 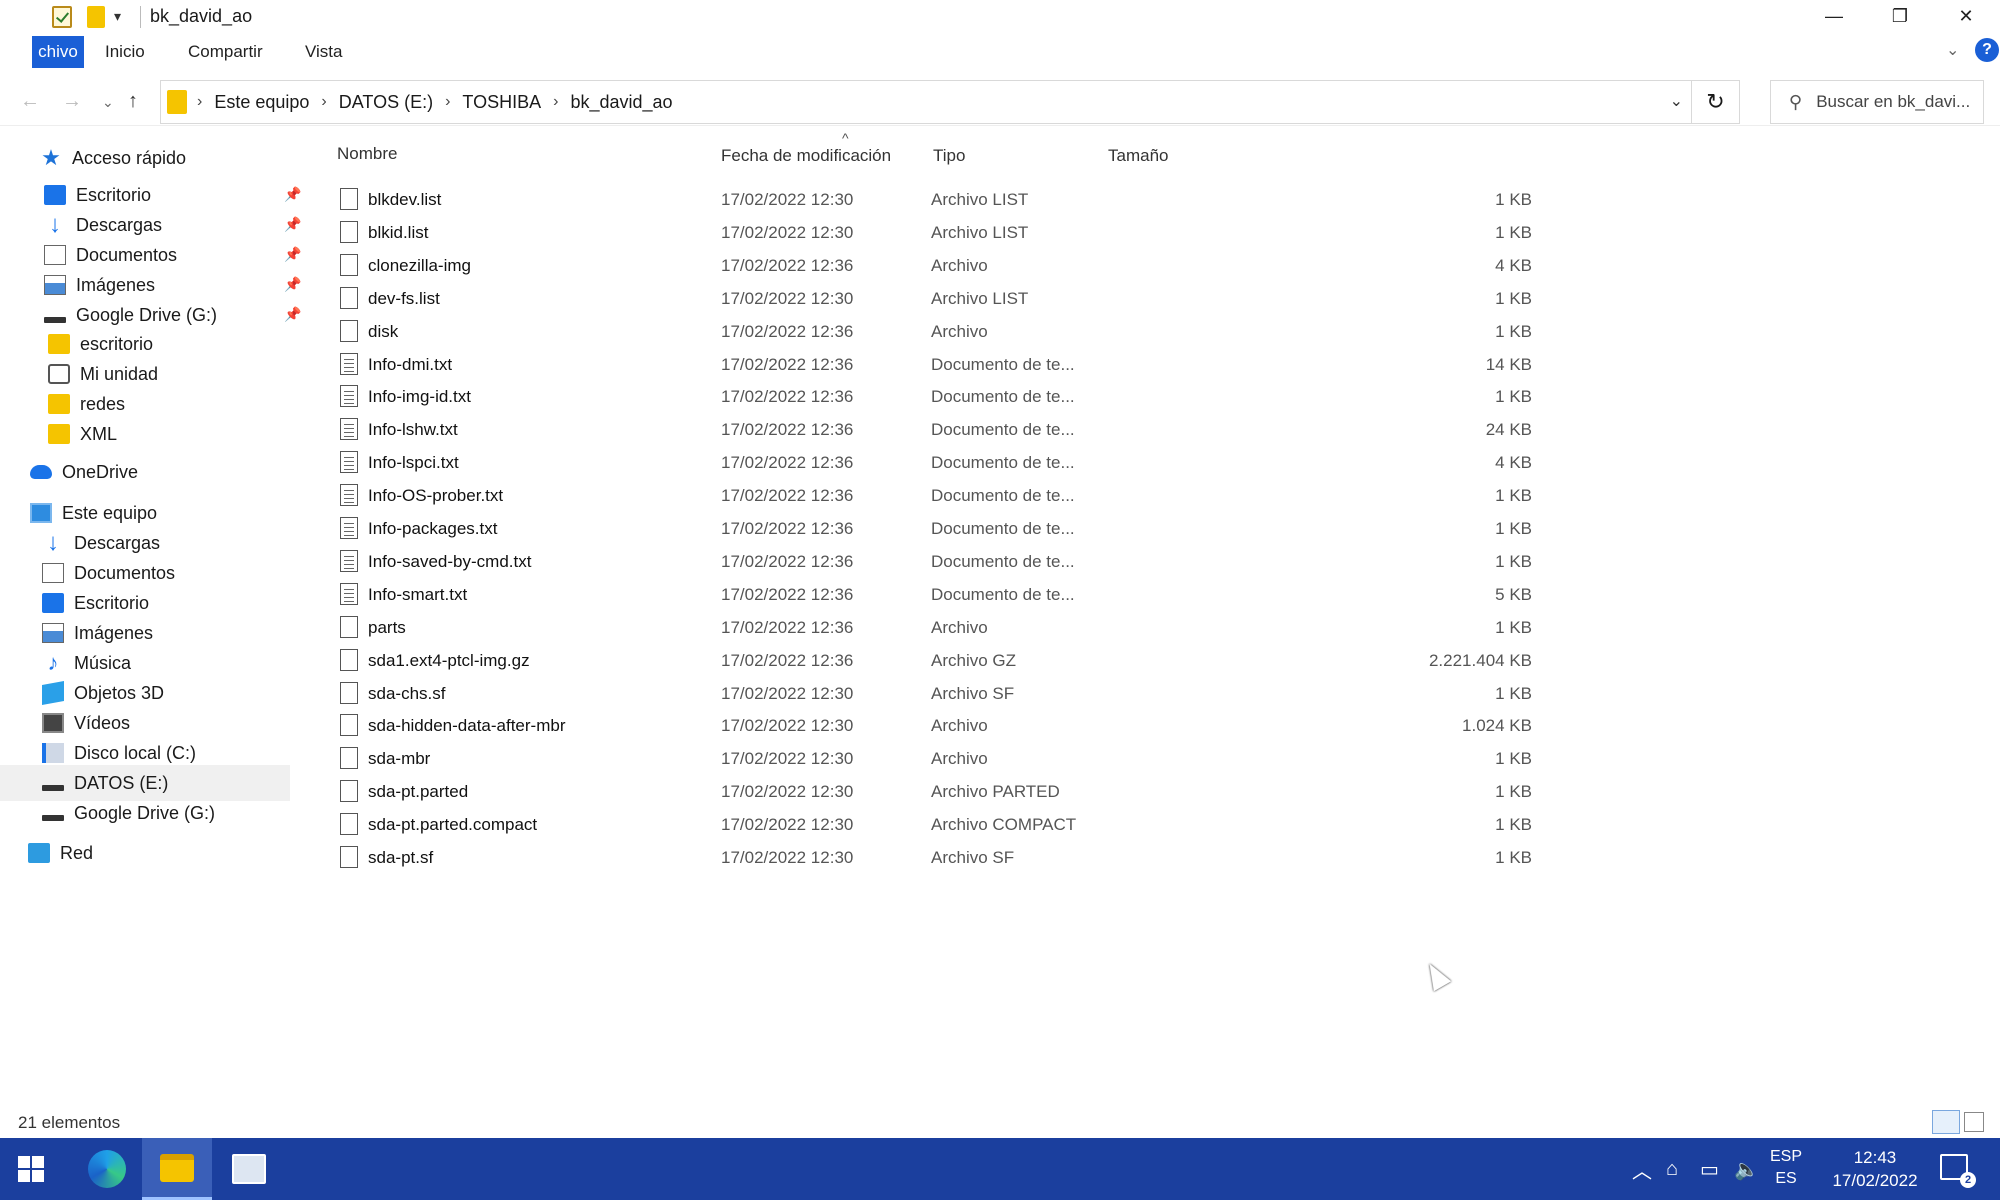 What do you see at coordinates (173, 853) in the screenshot?
I see `sidebar-item: Red` at bounding box center [173, 853].